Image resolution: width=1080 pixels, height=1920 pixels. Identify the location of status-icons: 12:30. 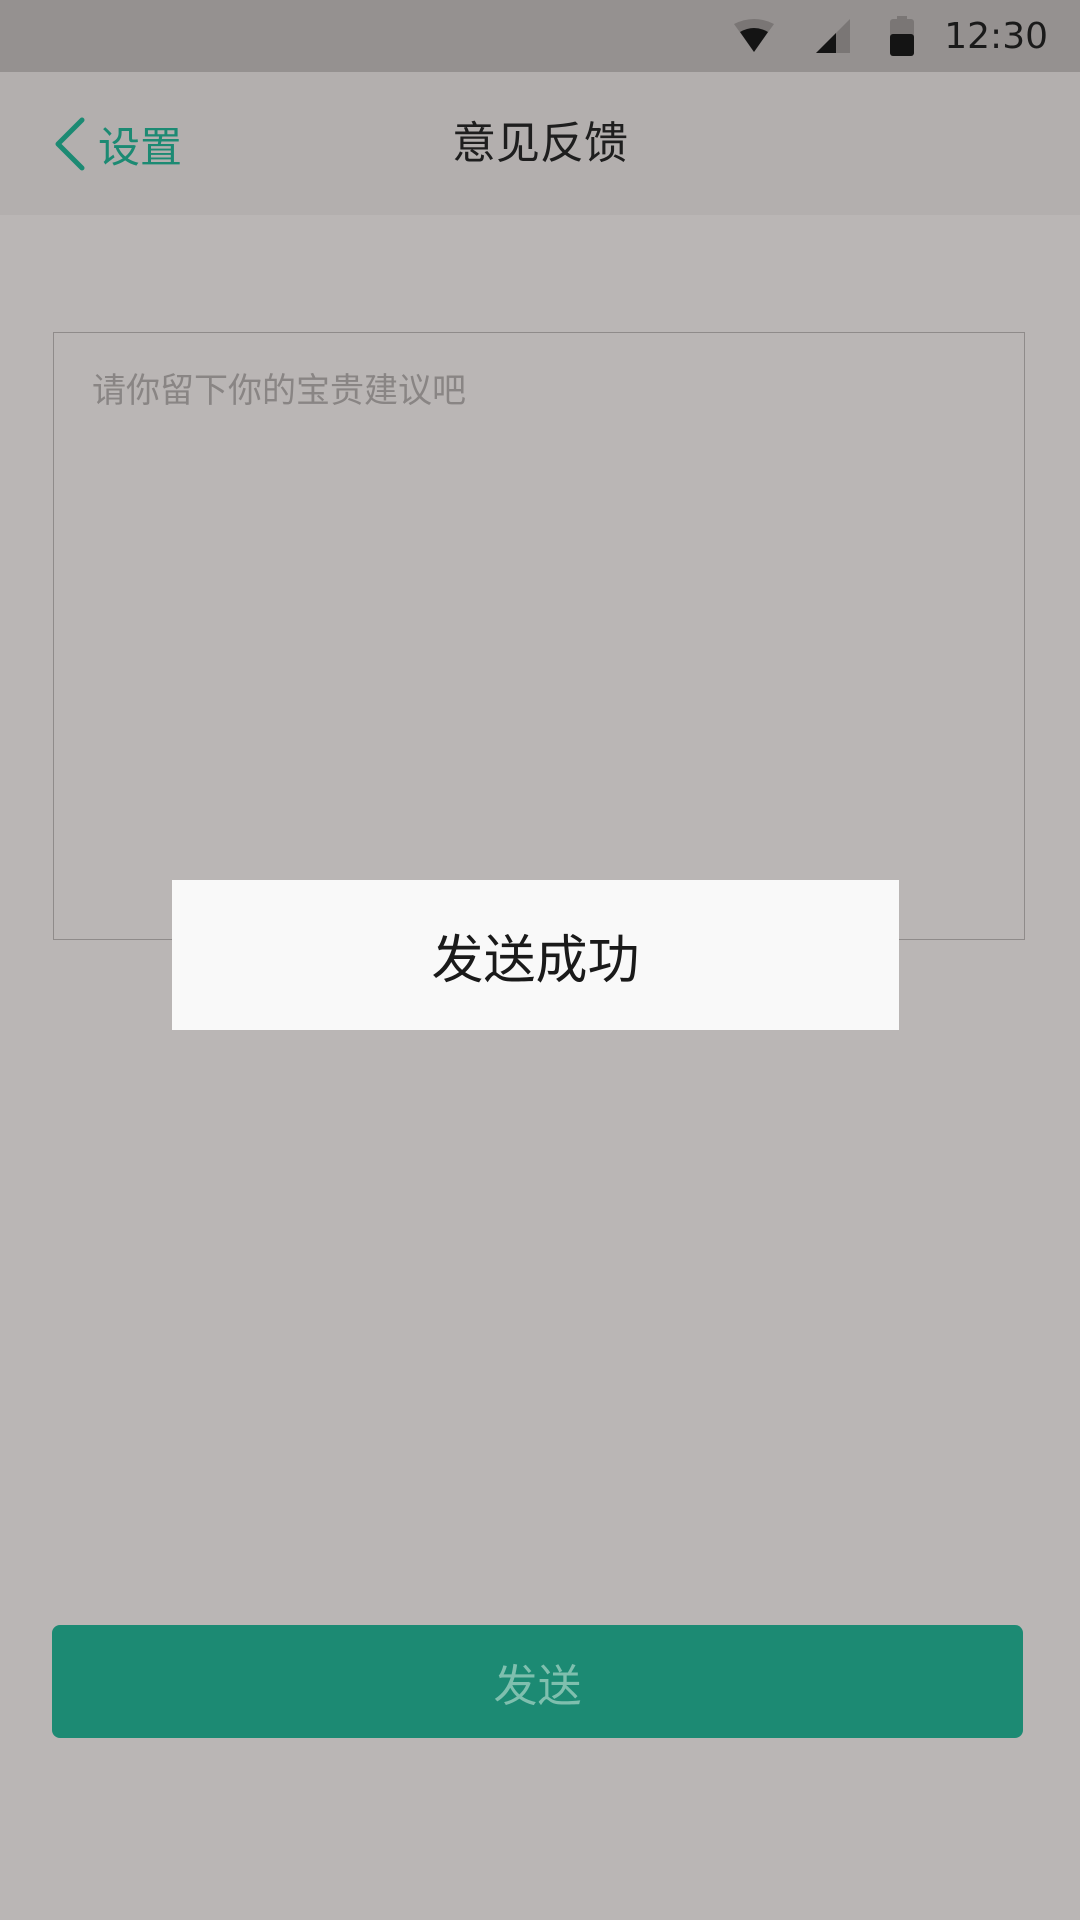
(890, 36).